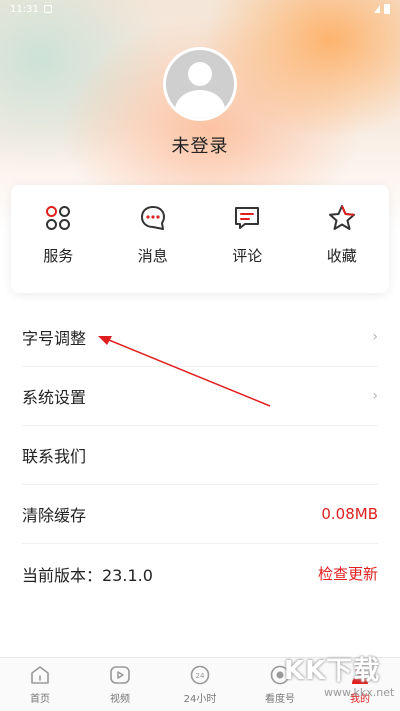 This screenshot has height=711, width=400. I want to click on tab-home: 首页, so click(40, 684).